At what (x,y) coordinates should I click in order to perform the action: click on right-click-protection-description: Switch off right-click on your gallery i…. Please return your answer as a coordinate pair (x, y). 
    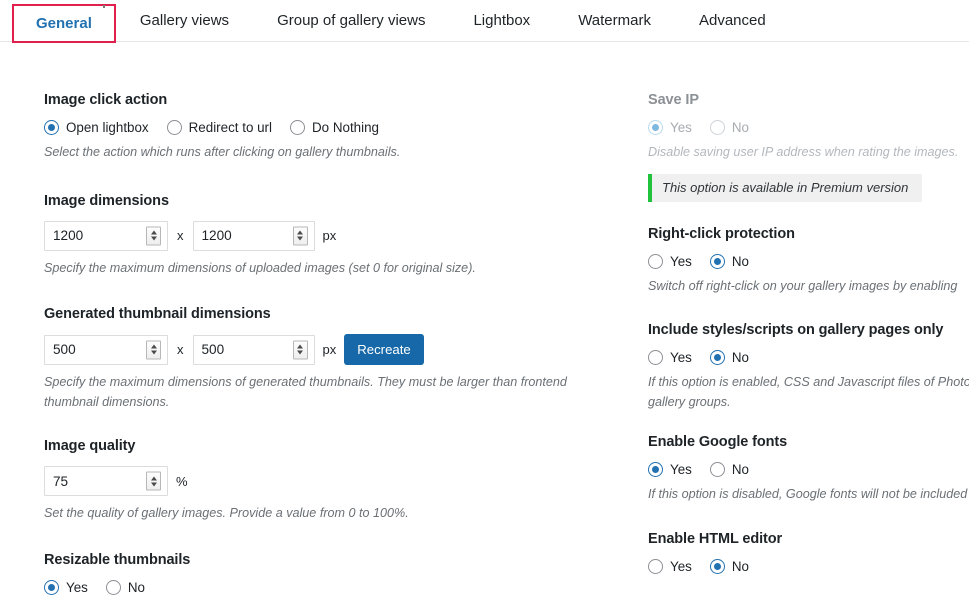
    Looking at the image, I should click on (803, 285).